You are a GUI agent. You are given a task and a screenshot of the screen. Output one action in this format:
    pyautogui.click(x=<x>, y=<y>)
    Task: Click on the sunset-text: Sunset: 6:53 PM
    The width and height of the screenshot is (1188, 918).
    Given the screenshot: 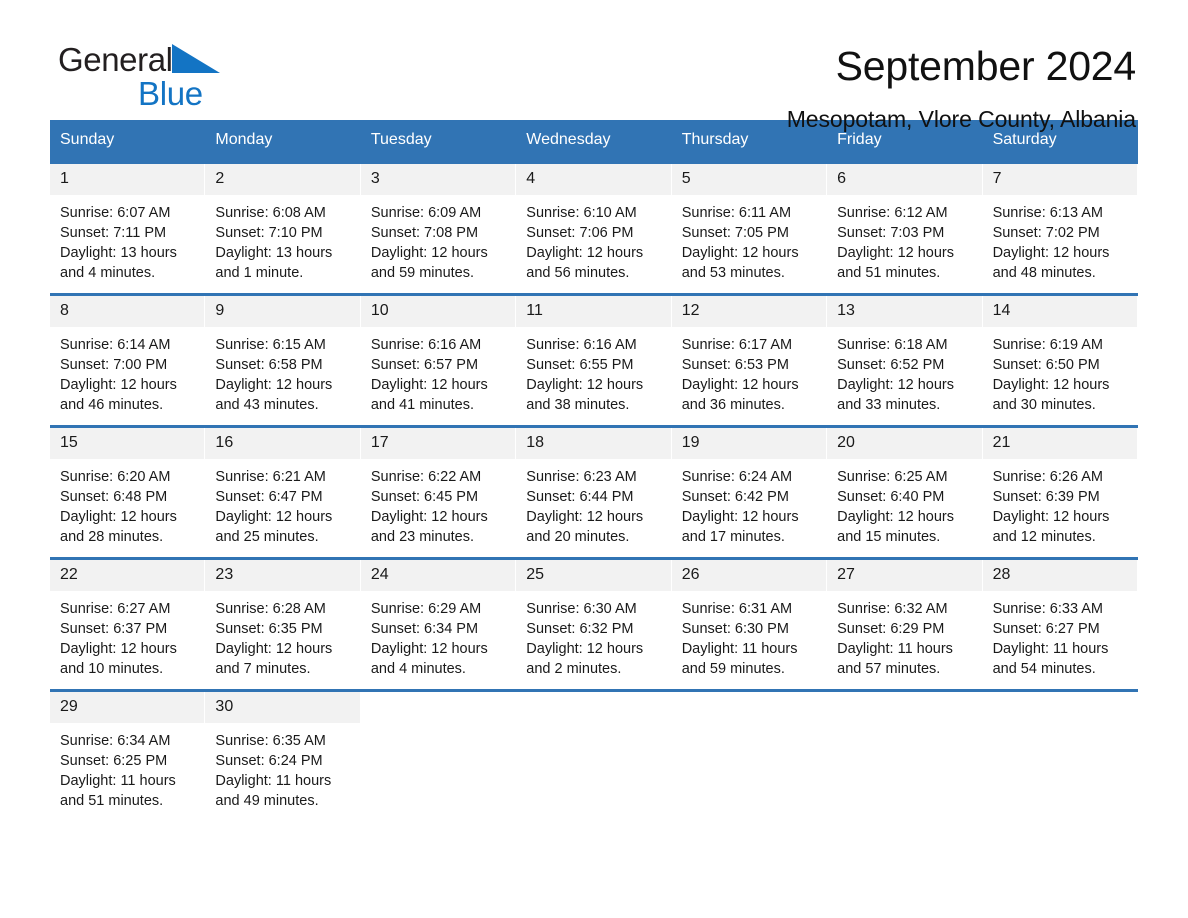 What is the action you would take?
    pyautogui.click(x=735, y=365)
    